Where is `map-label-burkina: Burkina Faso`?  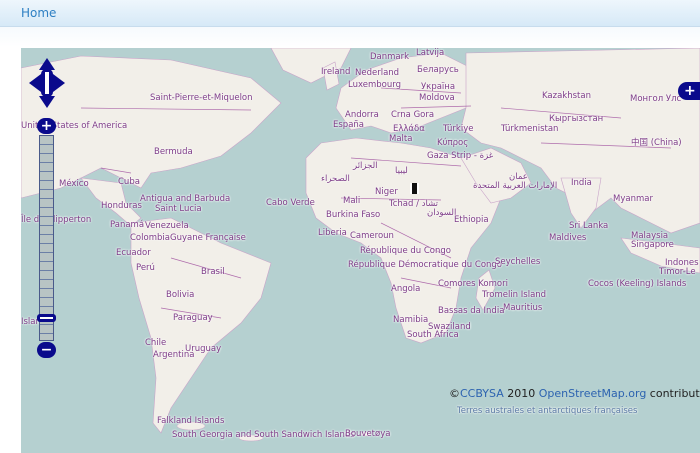 map-label-burkina: Burkina Faso is located at coordinates (353, 215).